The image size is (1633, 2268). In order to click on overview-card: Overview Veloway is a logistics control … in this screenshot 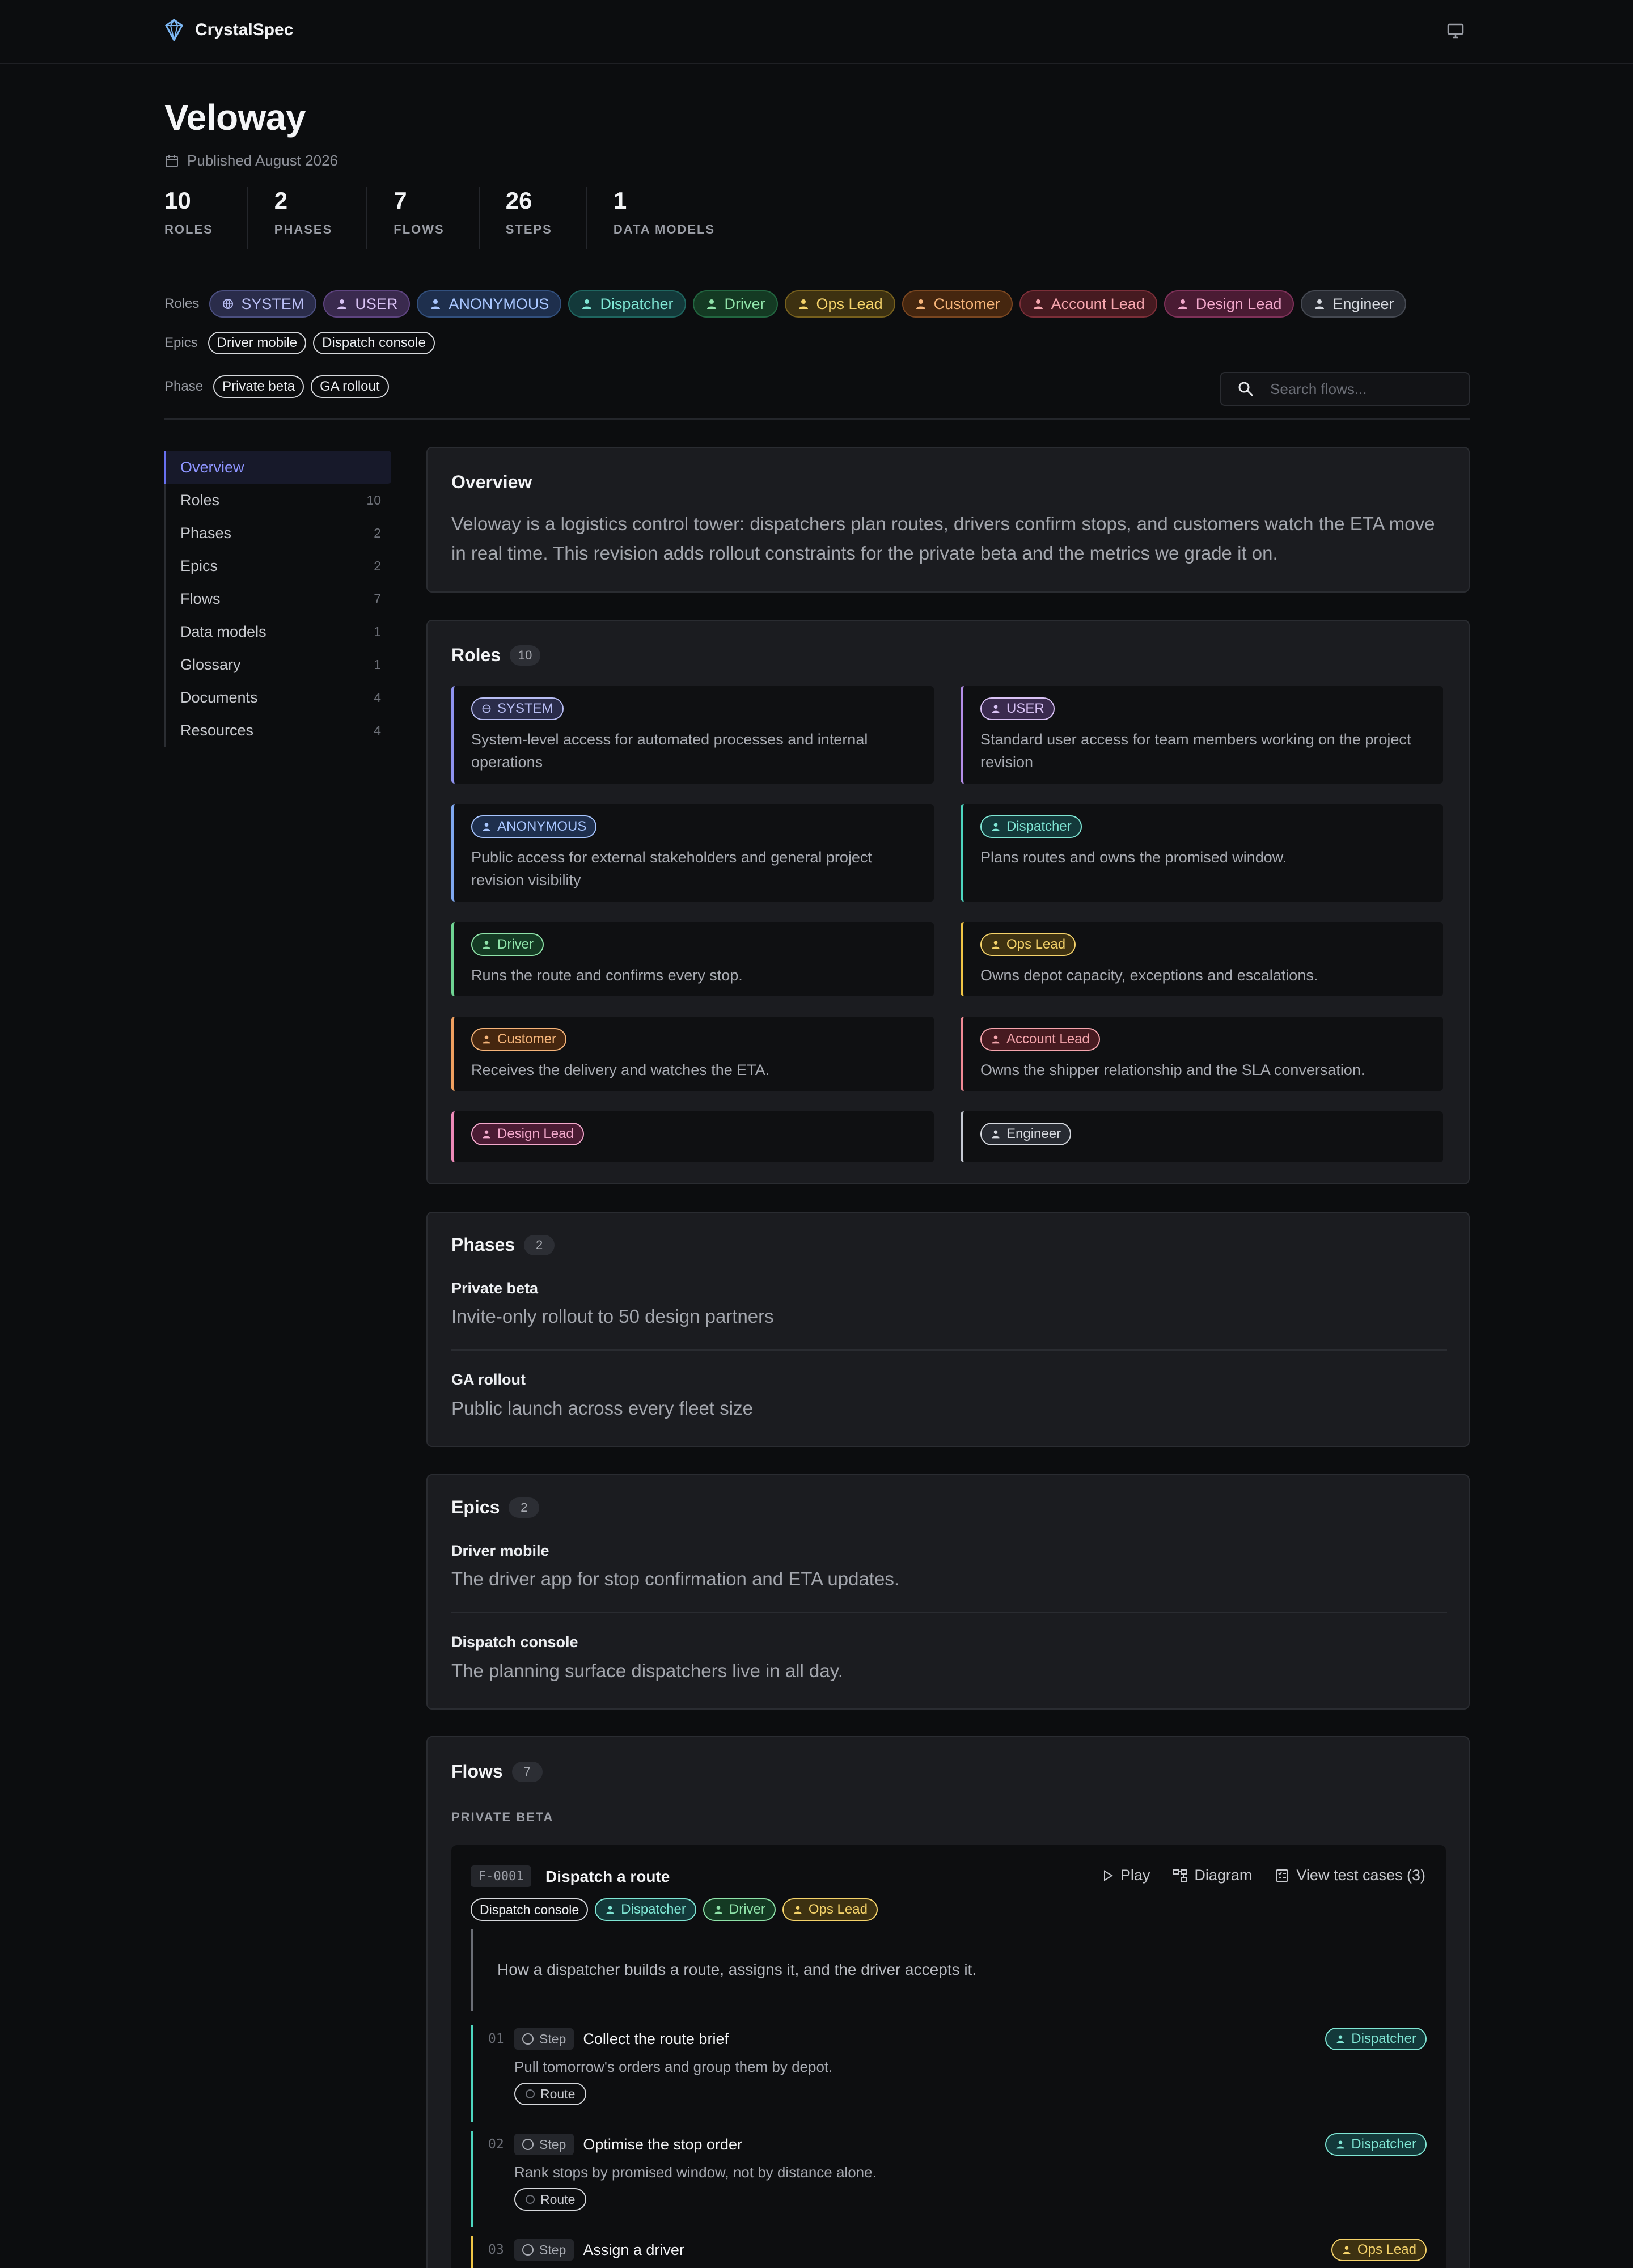, I will do `click(948, 520)`.